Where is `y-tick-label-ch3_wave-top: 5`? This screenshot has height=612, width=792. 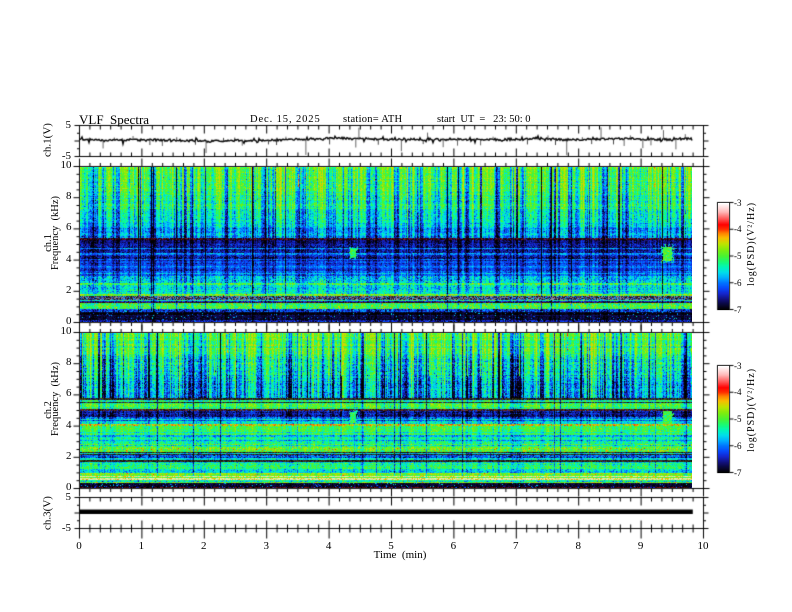
y-tick-label-ch3_wave-top: 5 is located at coordinates (68, 497).